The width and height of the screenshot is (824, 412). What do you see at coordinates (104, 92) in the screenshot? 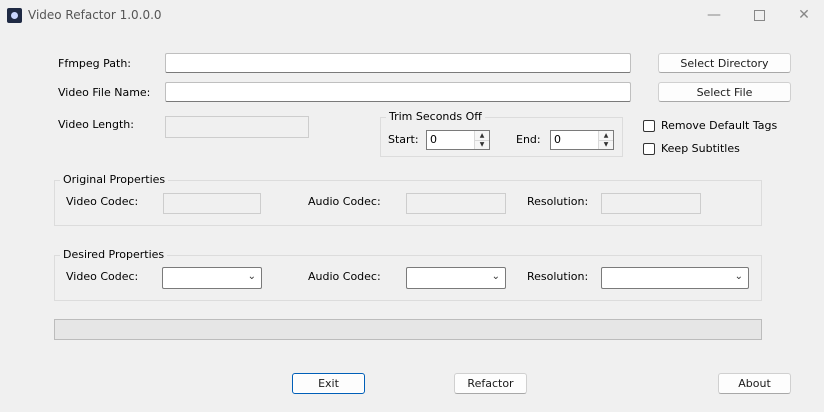
I see `video-file-name-label: Video File Name:` at bounding box center [104, 92].